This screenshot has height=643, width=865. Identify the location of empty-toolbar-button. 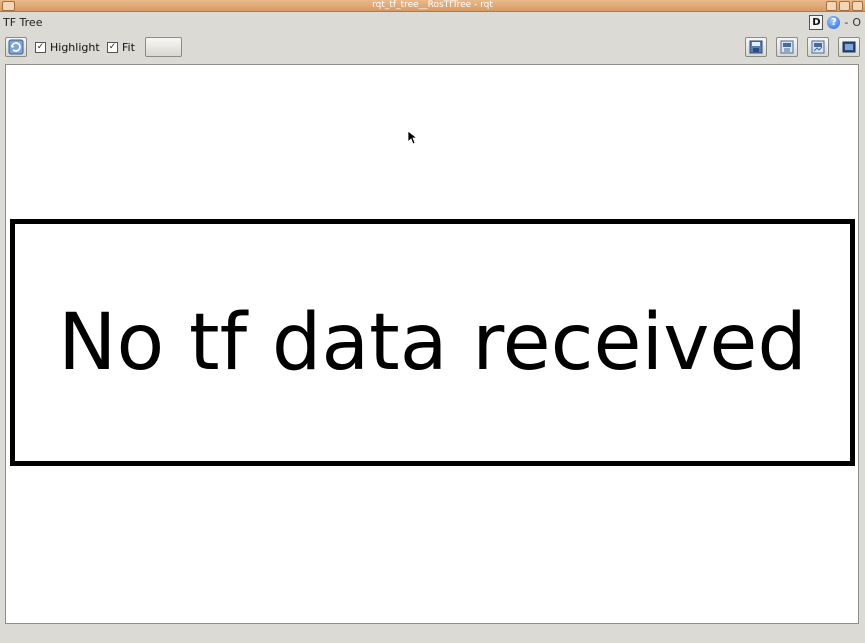
(163, 47).